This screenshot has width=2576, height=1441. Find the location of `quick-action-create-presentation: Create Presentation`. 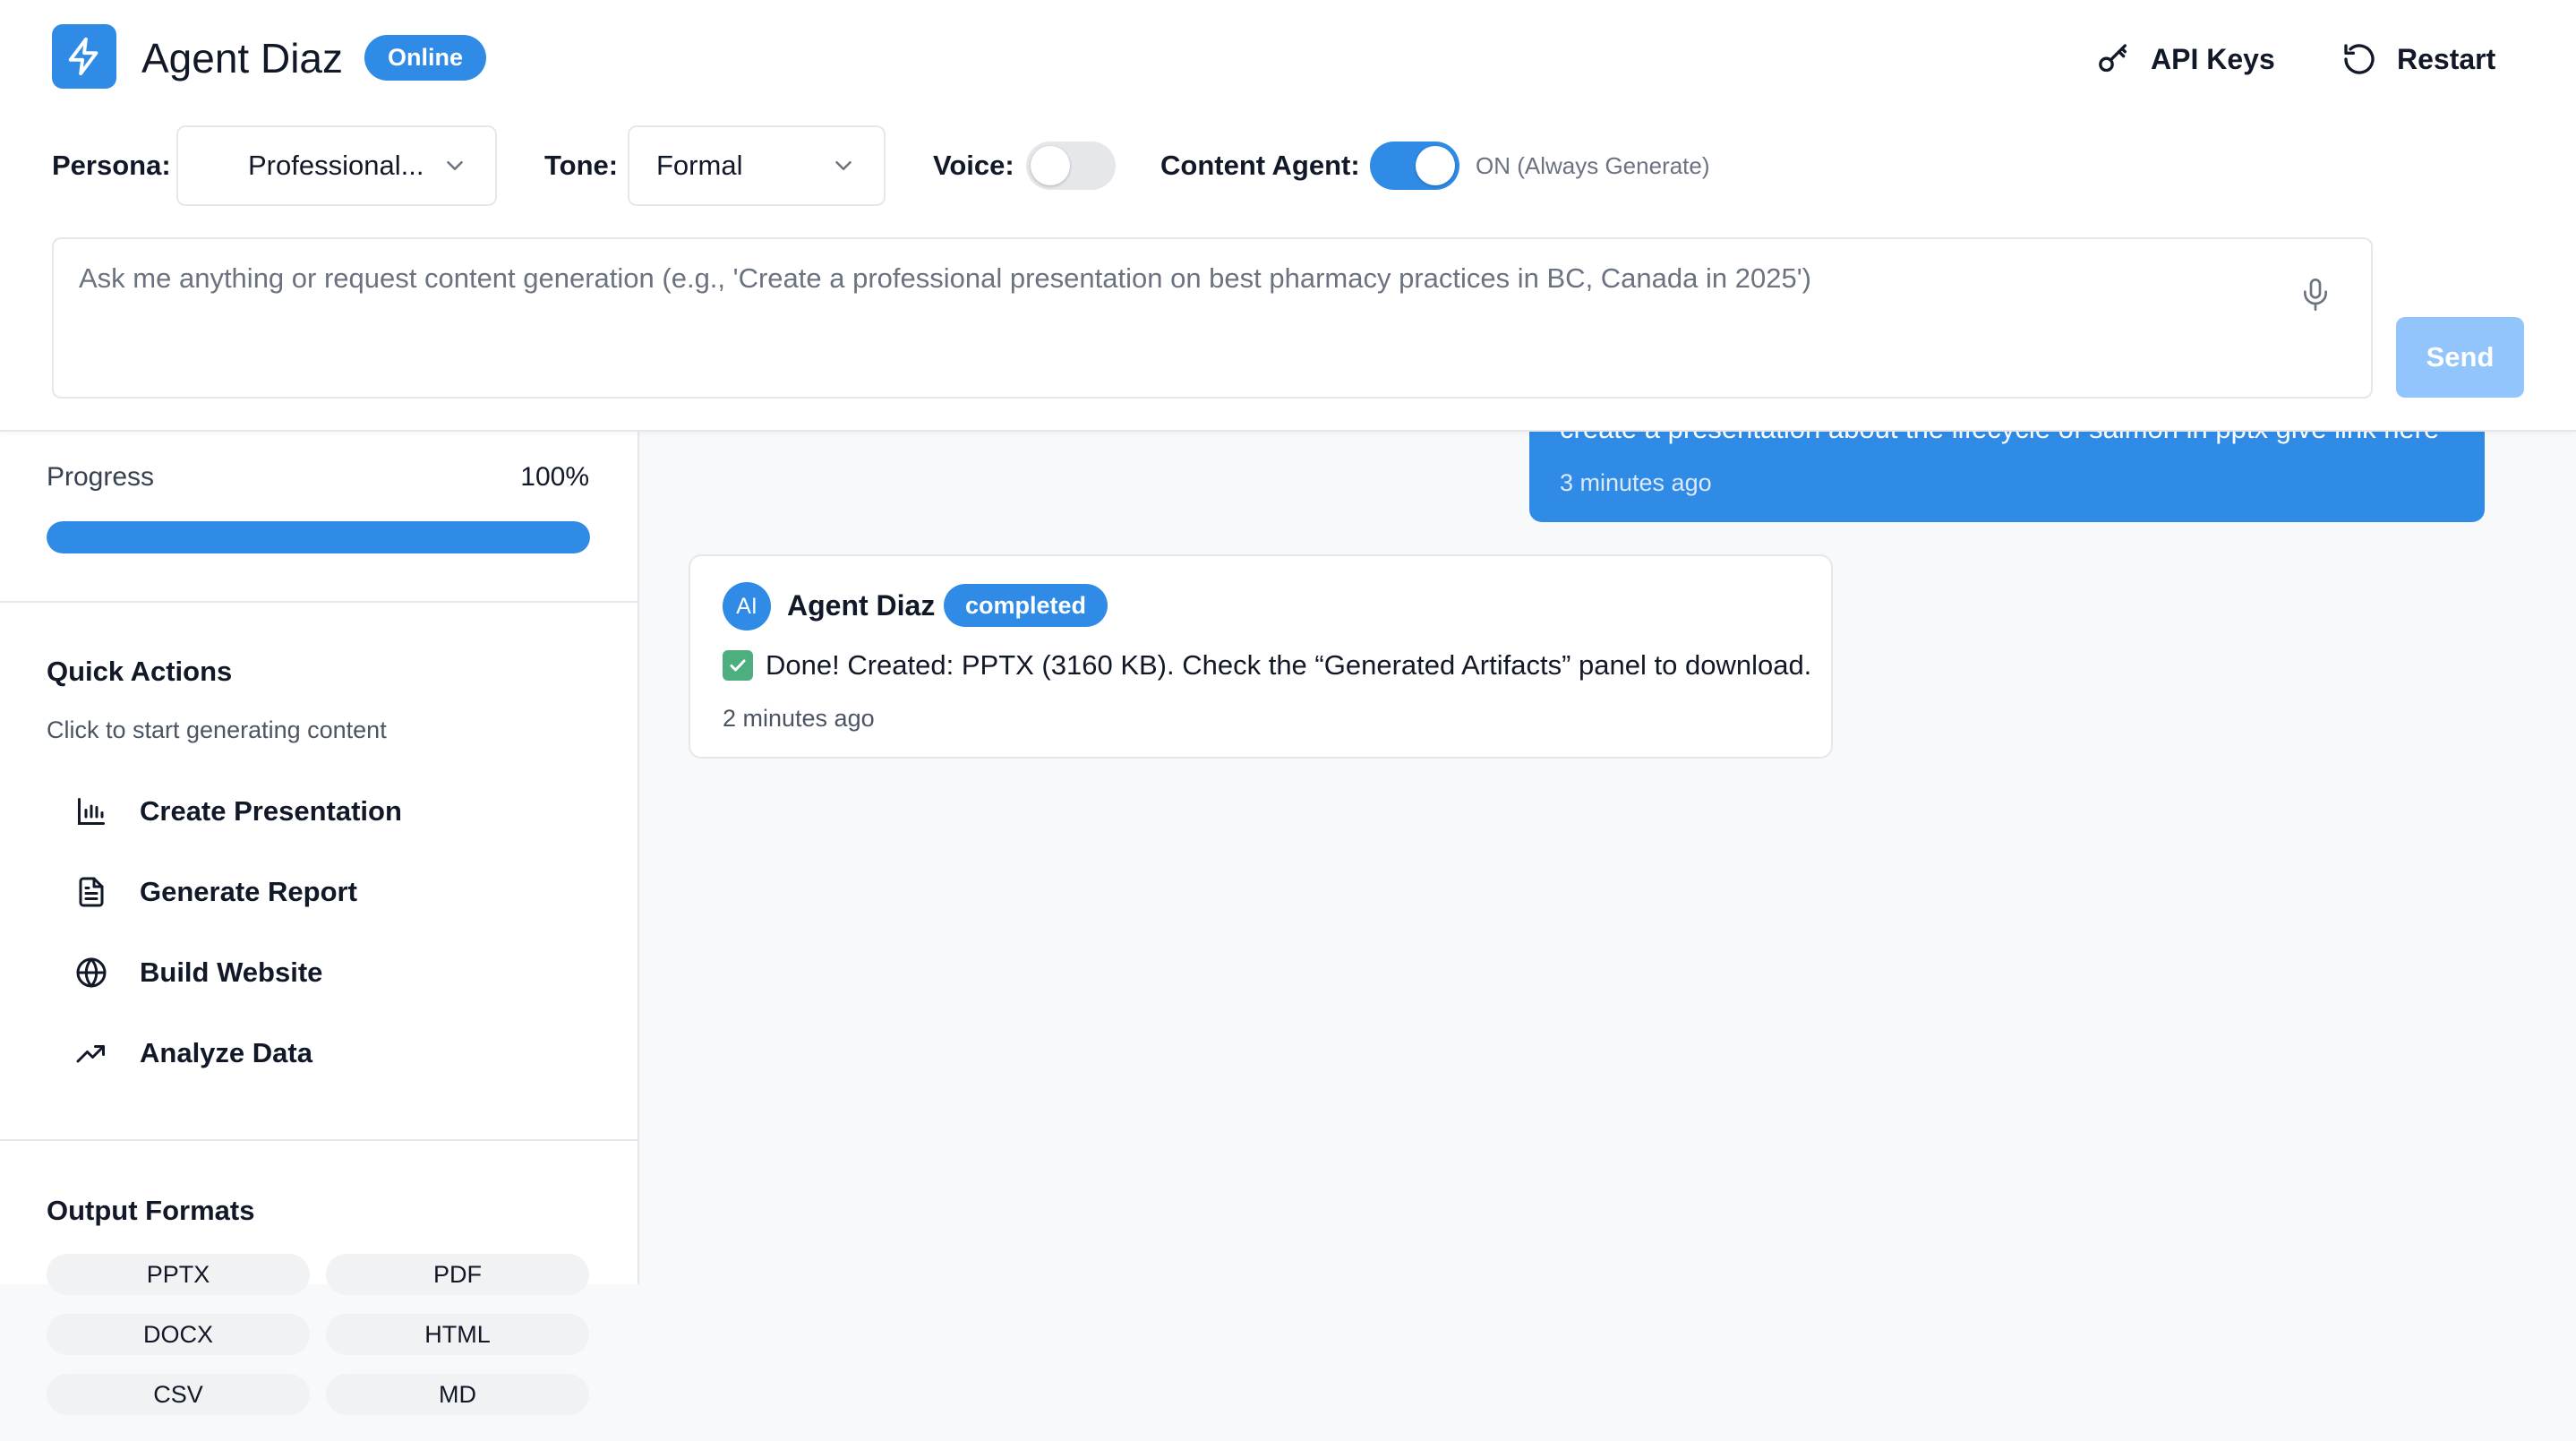

quick-action-create-presentation: Create Presentation is located at coordinates (326, 811).